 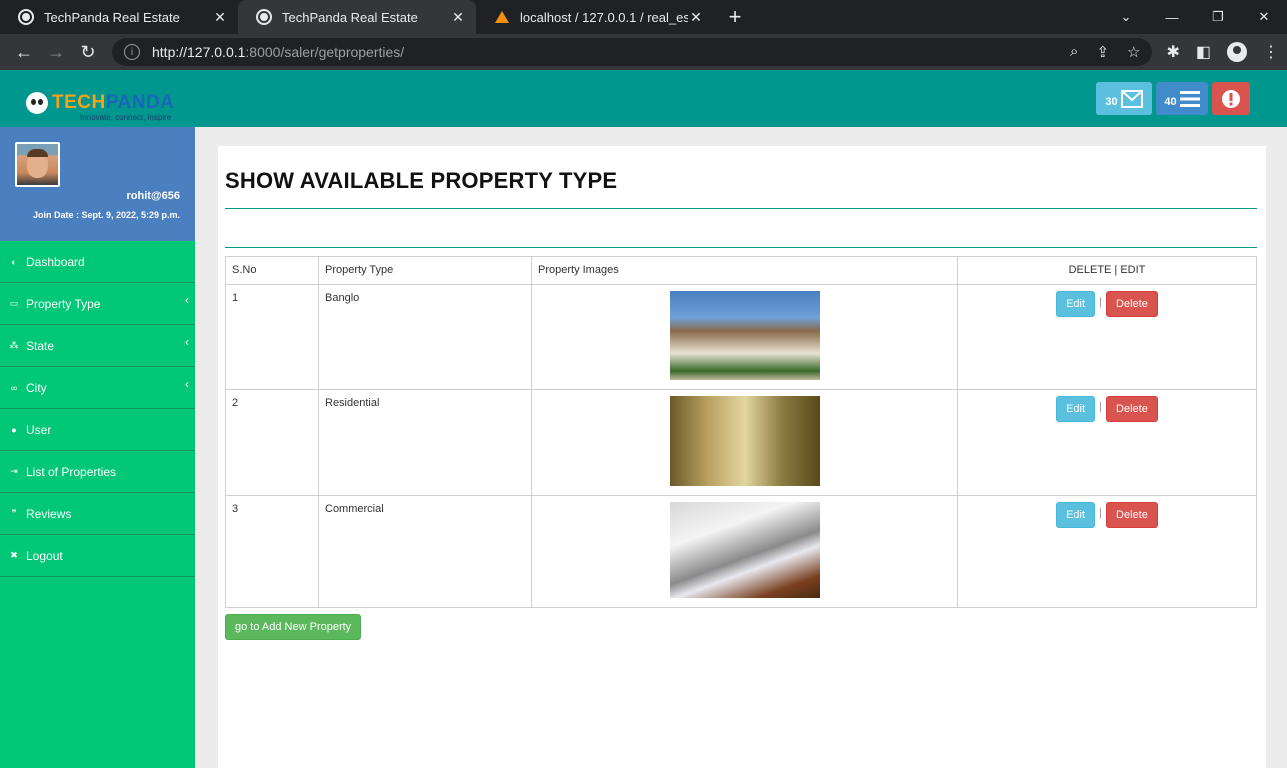 What do you see at coordinates (1170, 101) in the screenshot?
I see `tasks-count: 40` at bounding box center [1170, 101].